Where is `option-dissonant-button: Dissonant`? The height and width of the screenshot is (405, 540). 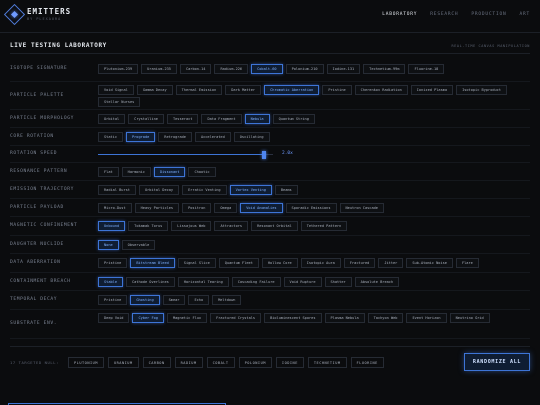
option-dissonant-button: Dissonant is located at coordinates (169, 171).